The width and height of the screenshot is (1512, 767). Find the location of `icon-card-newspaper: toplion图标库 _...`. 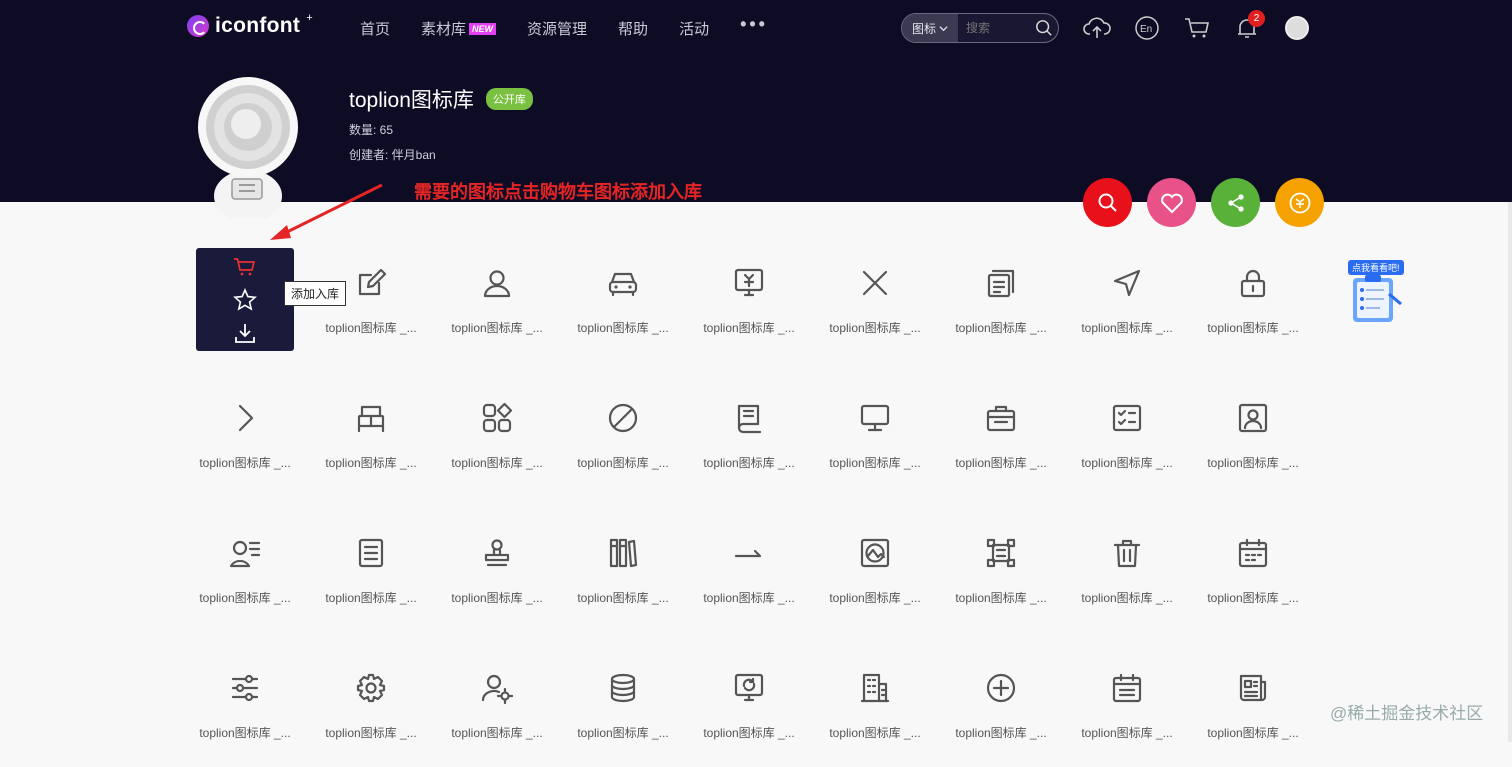

icon-card-newspaper: toplion图标库 _... is located at coordinates (1253, 712).